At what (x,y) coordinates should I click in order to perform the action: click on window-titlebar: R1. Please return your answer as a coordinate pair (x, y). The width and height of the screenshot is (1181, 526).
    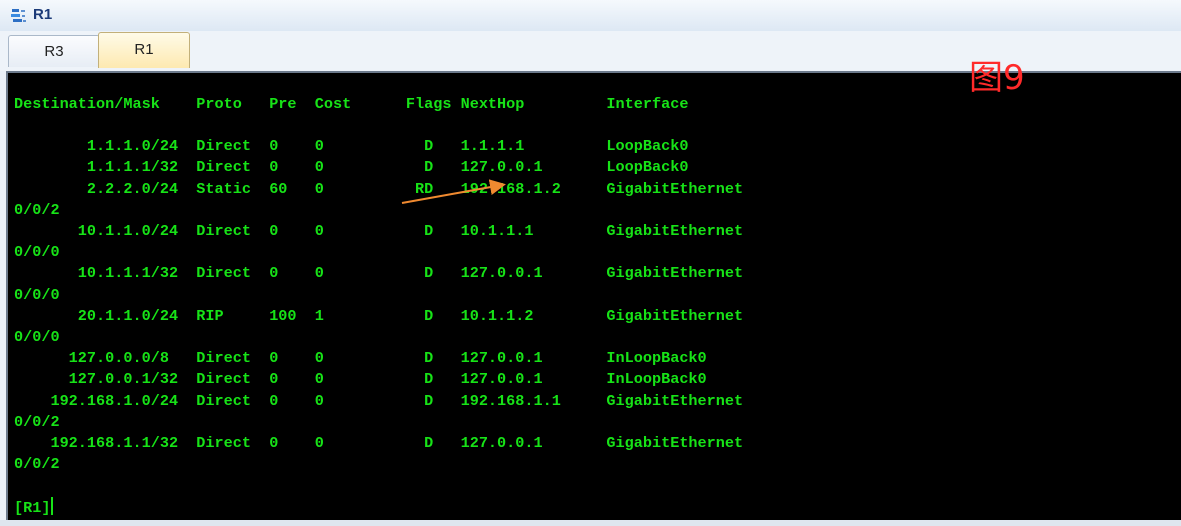
    Looking at the image, I should click on (590, 16).